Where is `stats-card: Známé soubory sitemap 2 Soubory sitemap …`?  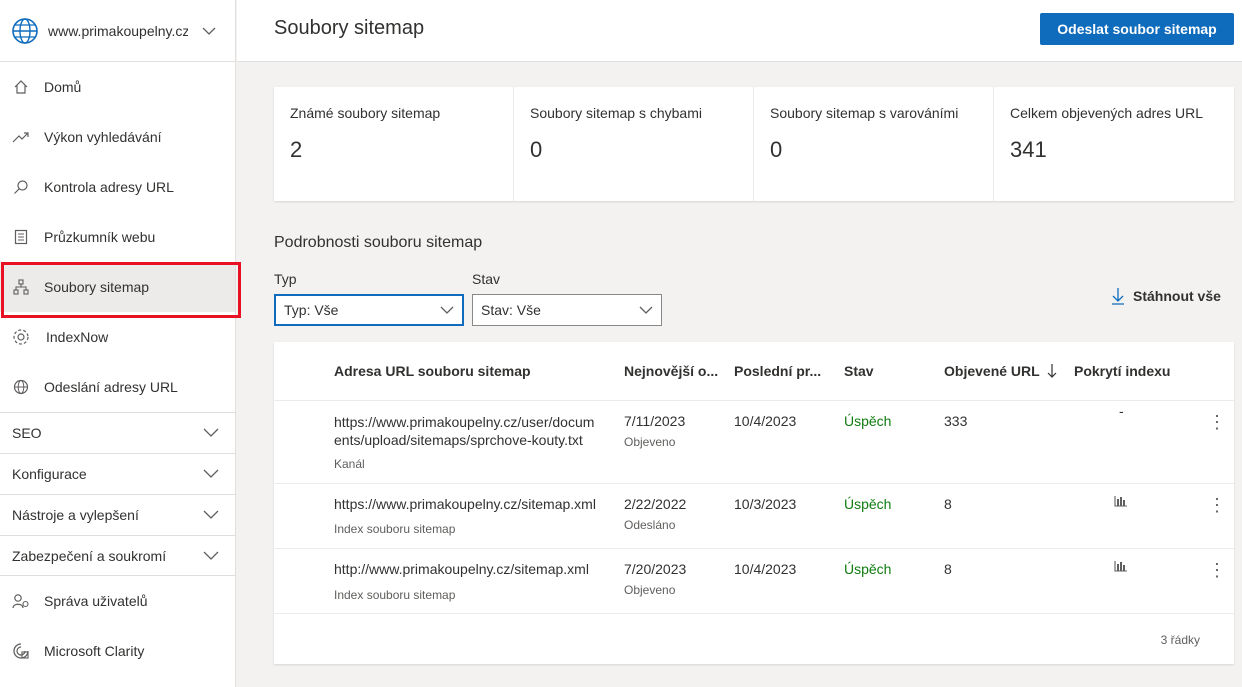
stats-card: Známé soubory sitemap 2 Soubory sitemap … is located at coordinates (754, 144).